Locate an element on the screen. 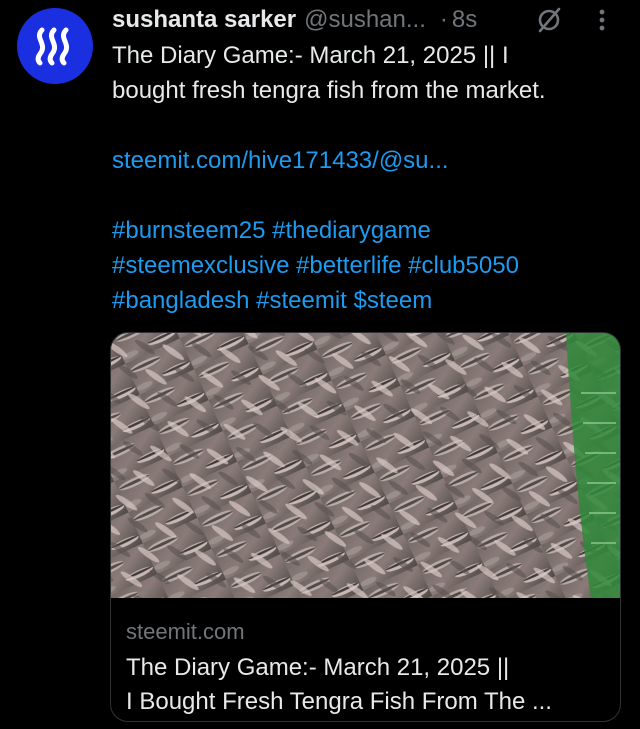 Image resolution: width=640 pixels, height=729 pixels. display-name: sushanta sarker is located at coordinates (204, 20).